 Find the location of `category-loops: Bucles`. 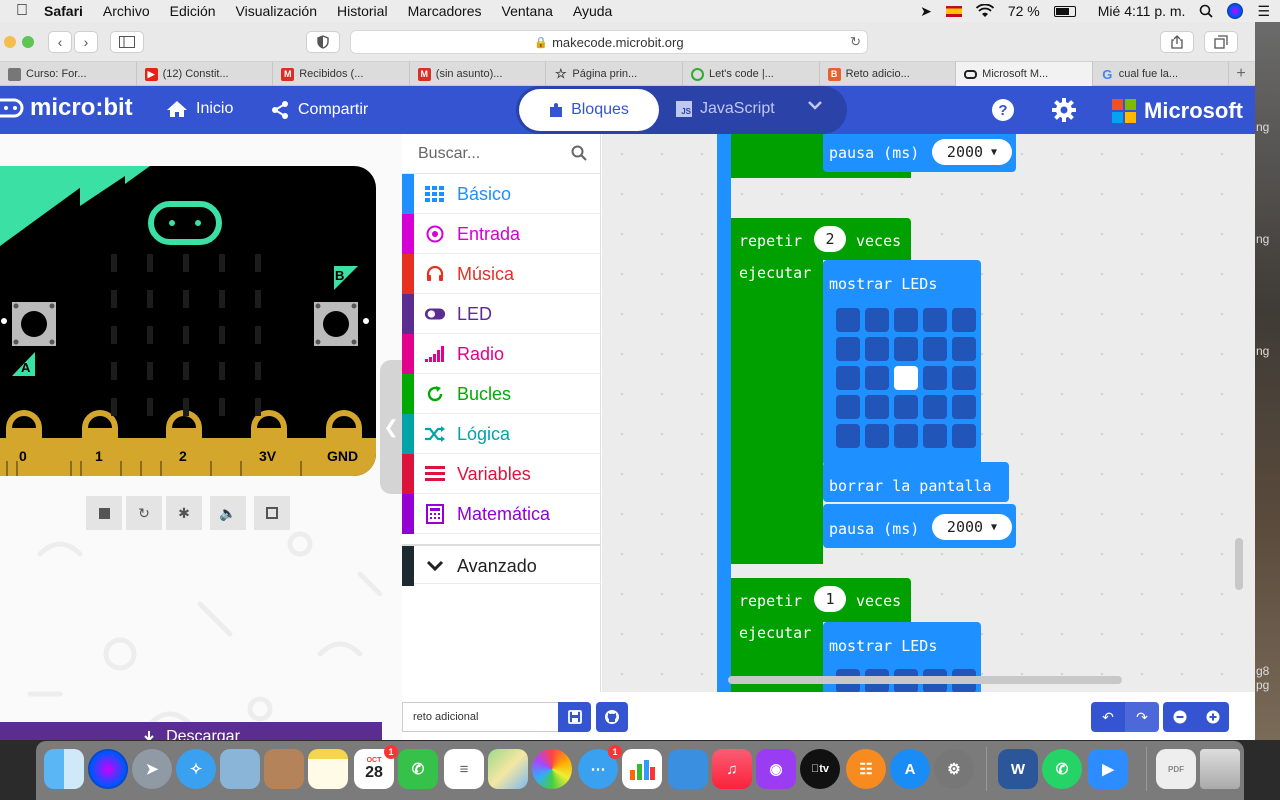

category-loops: Bucles is located at coordinates (501, 394).